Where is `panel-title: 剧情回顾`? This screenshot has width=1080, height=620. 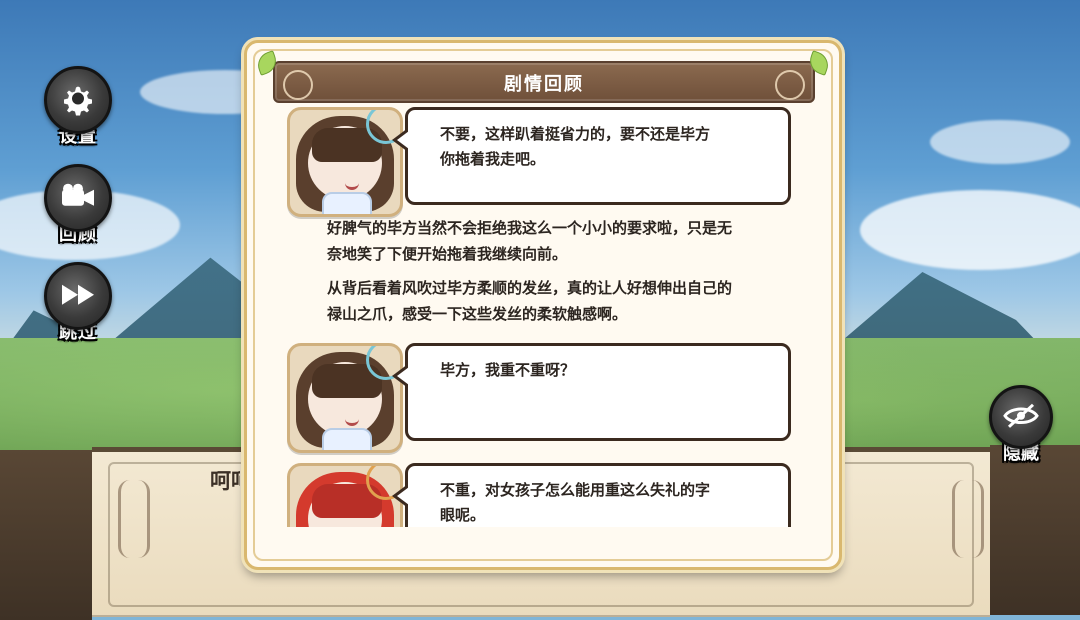
panel-title: 剧情回顾 is located at coordinates (544, 84).